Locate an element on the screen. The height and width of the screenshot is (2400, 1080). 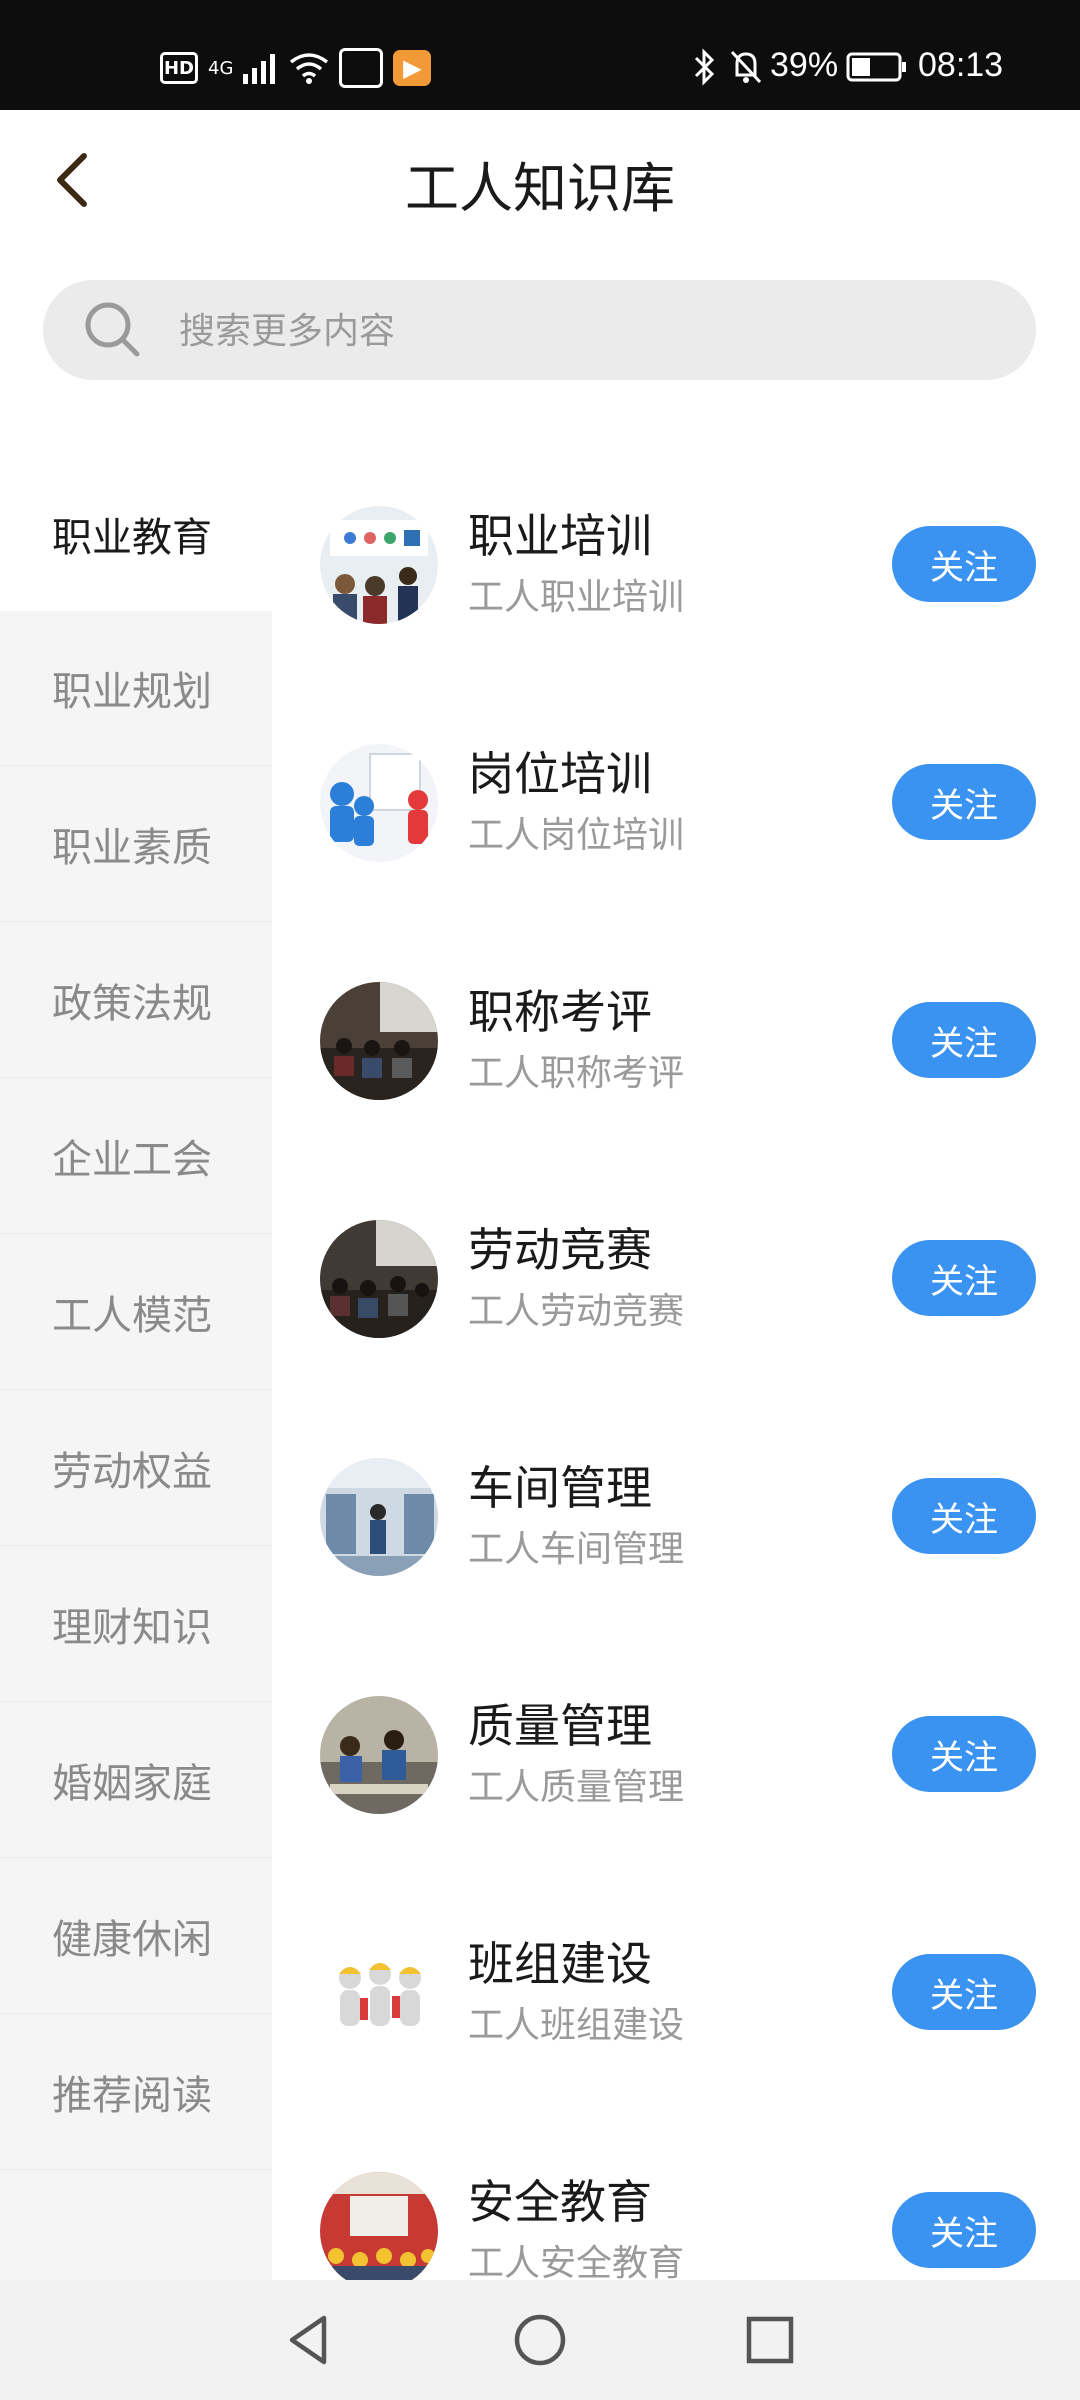
item-subtitle: 工人车间管理 is located at coordinates (576, 1549).